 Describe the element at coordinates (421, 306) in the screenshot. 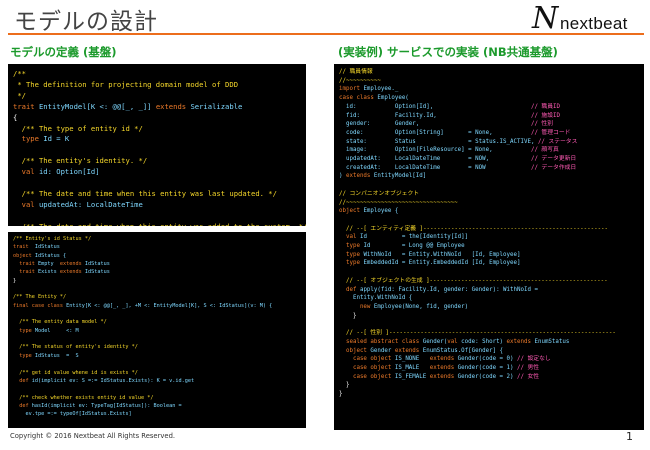

I see `code-token: Employee(None, fid, gender)` at that location.